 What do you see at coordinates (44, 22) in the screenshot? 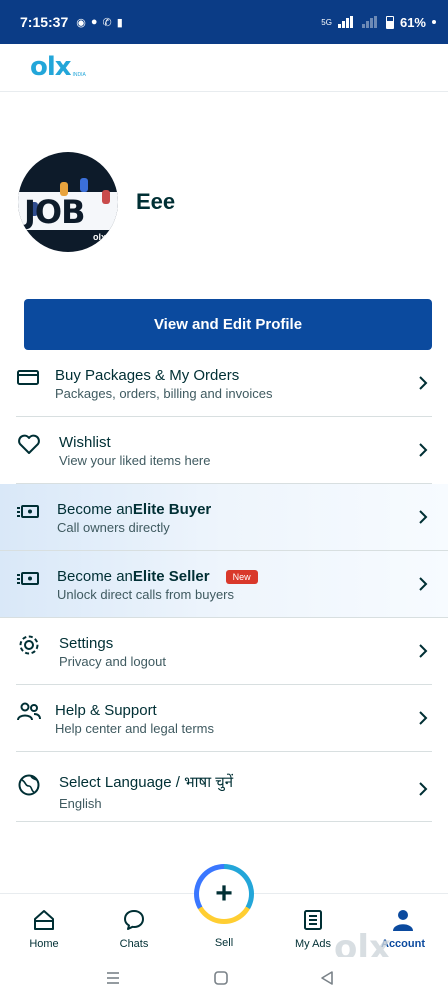
I see `status-time: 7:15:37` at bounding box center [44, 22].